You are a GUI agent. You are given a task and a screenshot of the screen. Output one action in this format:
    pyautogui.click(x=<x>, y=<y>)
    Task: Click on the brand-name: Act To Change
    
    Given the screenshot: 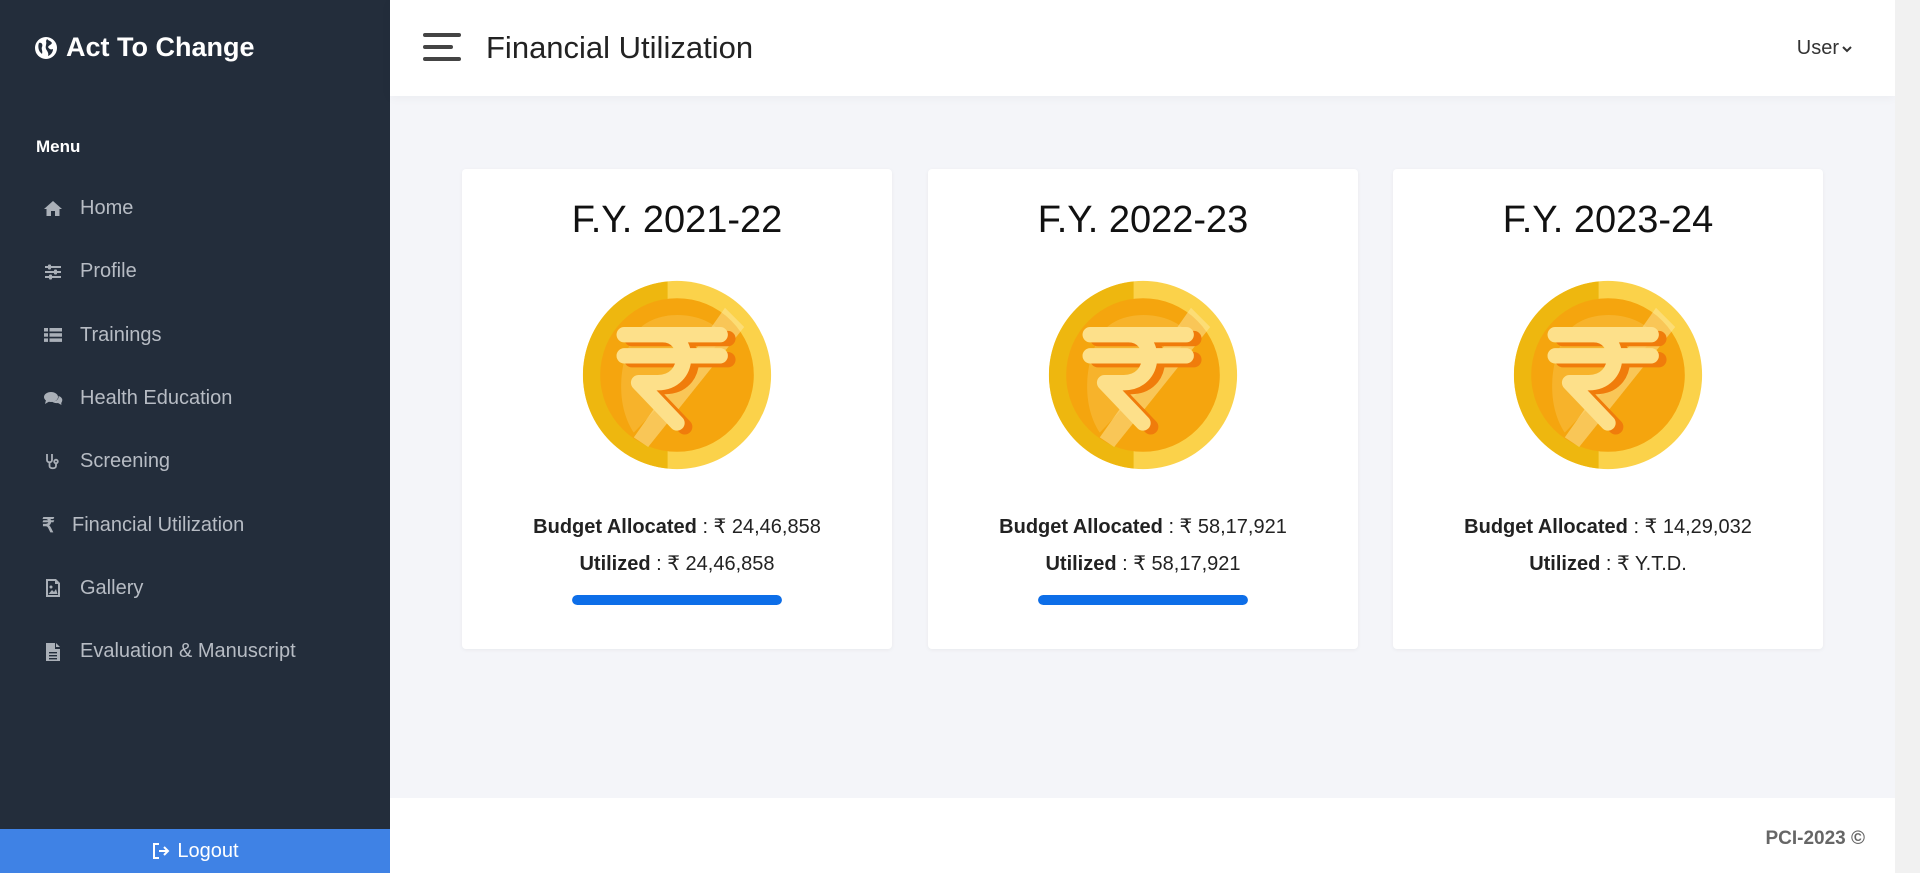 What is the action you would take?
    pyautogui.click(x=160, y=47)
    